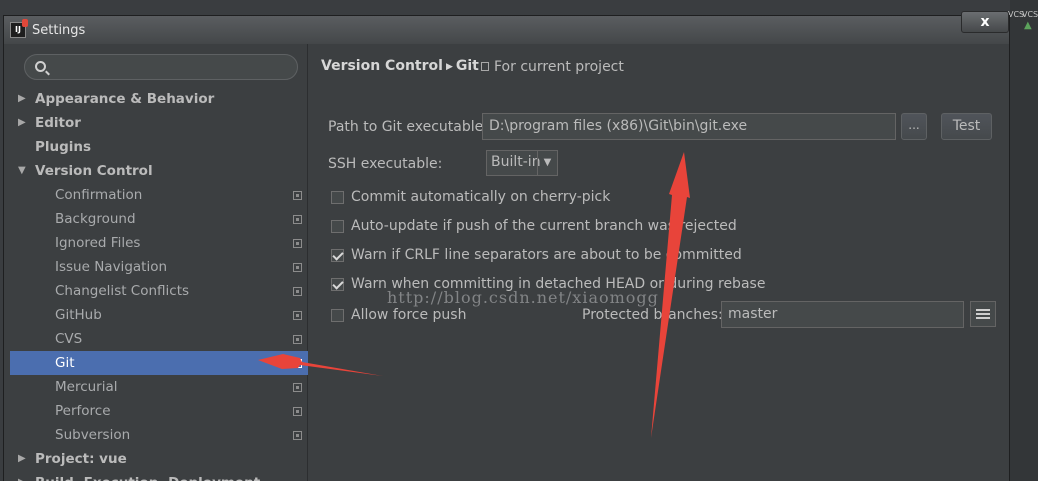 The width and height of the screenshot is (1038, 481). What do you see at coordinates (385, 164) in the screenshot?
I see `ssh-label: SSH executable:` at bounding box center [385, 164].